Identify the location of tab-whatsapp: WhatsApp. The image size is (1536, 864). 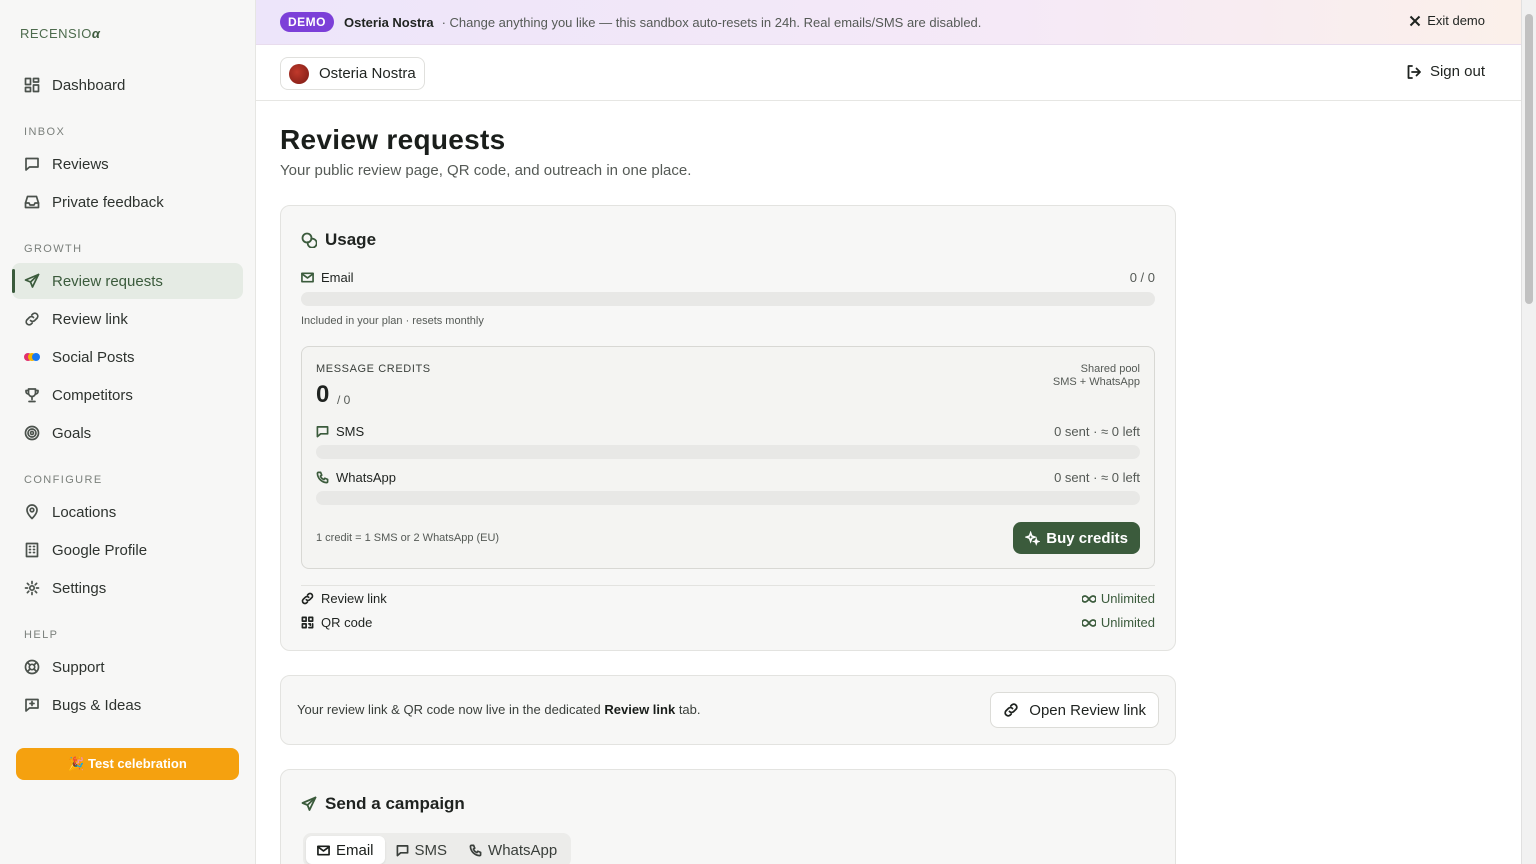
(513, 850).